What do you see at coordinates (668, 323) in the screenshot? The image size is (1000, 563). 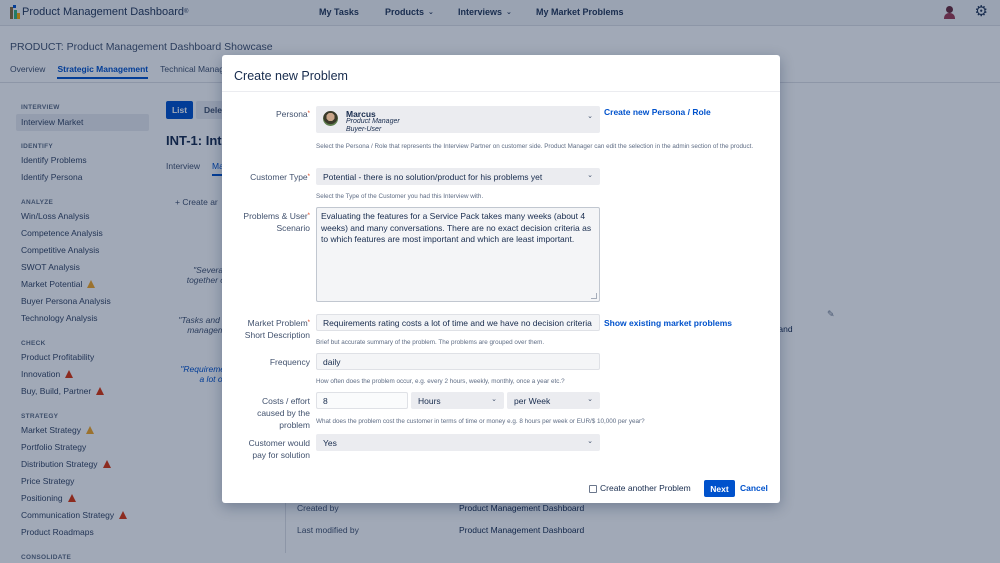 I see `show-existing-market-problems-link: Show existing market problems` at bounding box center [668, 323].